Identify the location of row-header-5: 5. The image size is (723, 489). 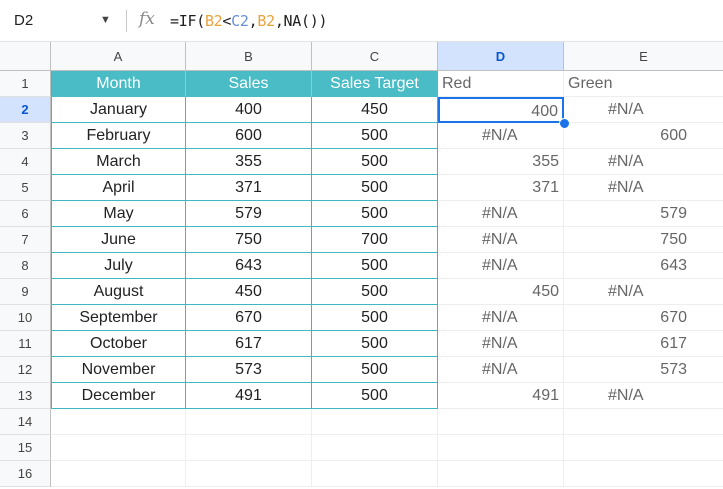
(25, 188).